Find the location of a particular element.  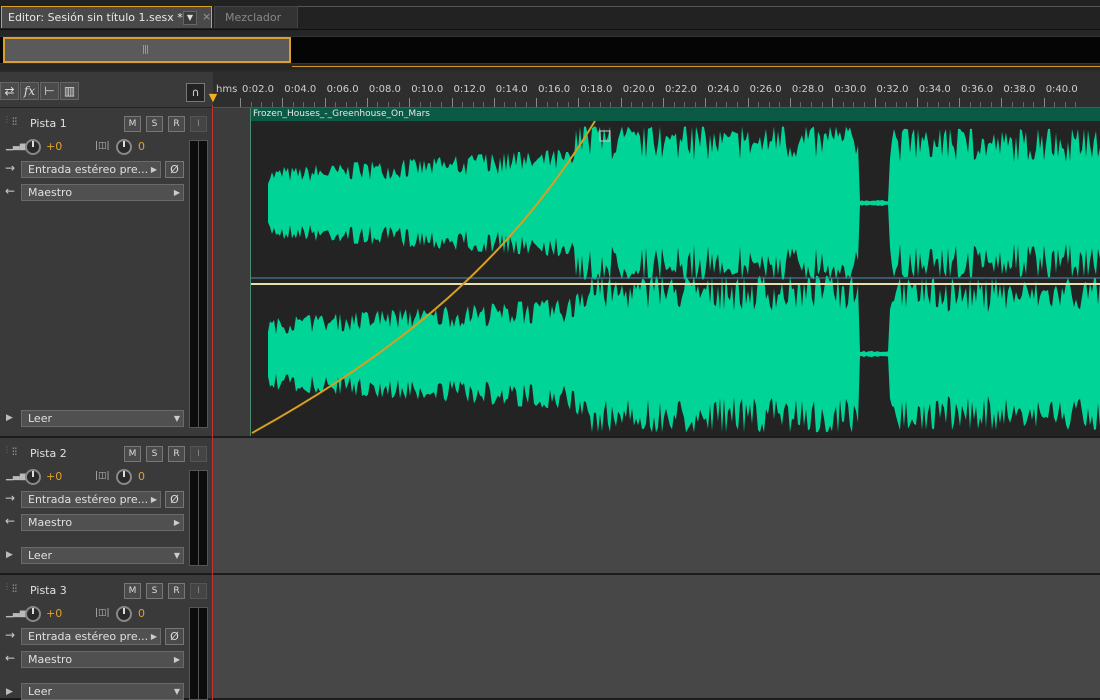

track-name: Pista 1 is located at coordinates (48, 123).